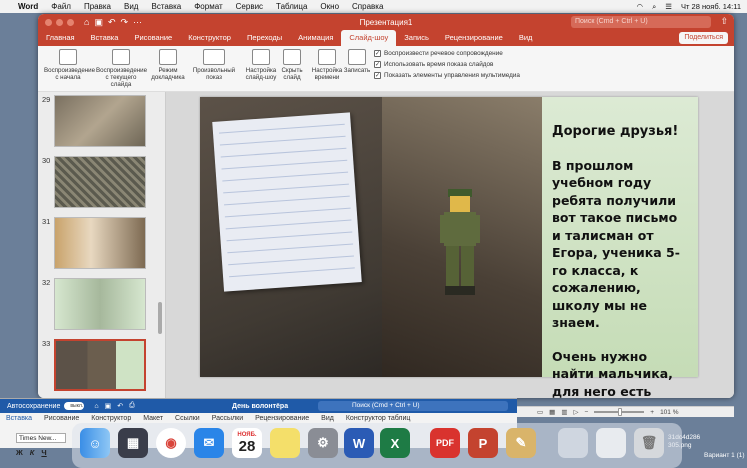 The height and width of the screenshot is (468, 747). Describe the element at coordinates (703, 38) in the screenshot. I see `share-button: Поделиться` at that location.